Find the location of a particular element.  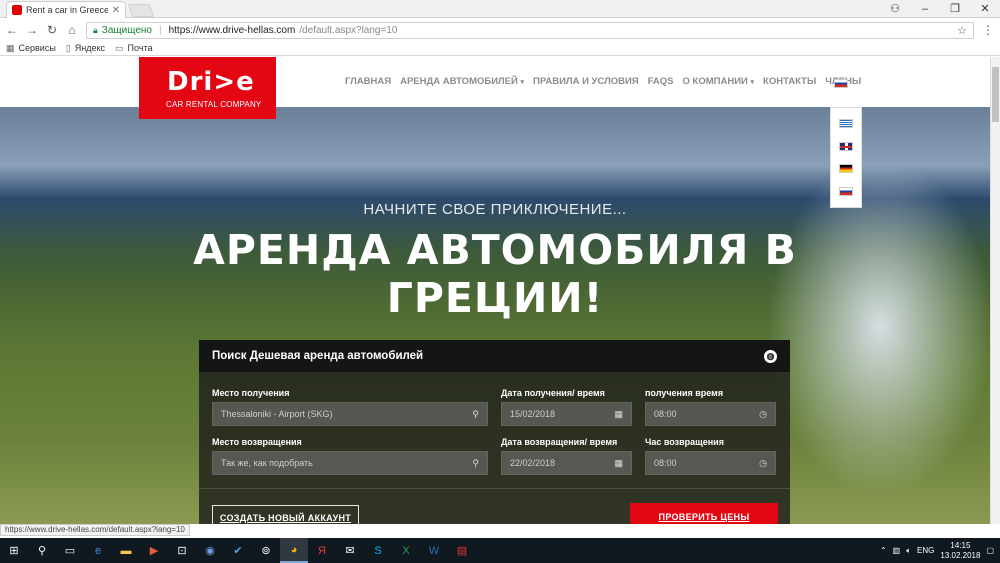

page-scrollbar is located at coordinates (995, 290).